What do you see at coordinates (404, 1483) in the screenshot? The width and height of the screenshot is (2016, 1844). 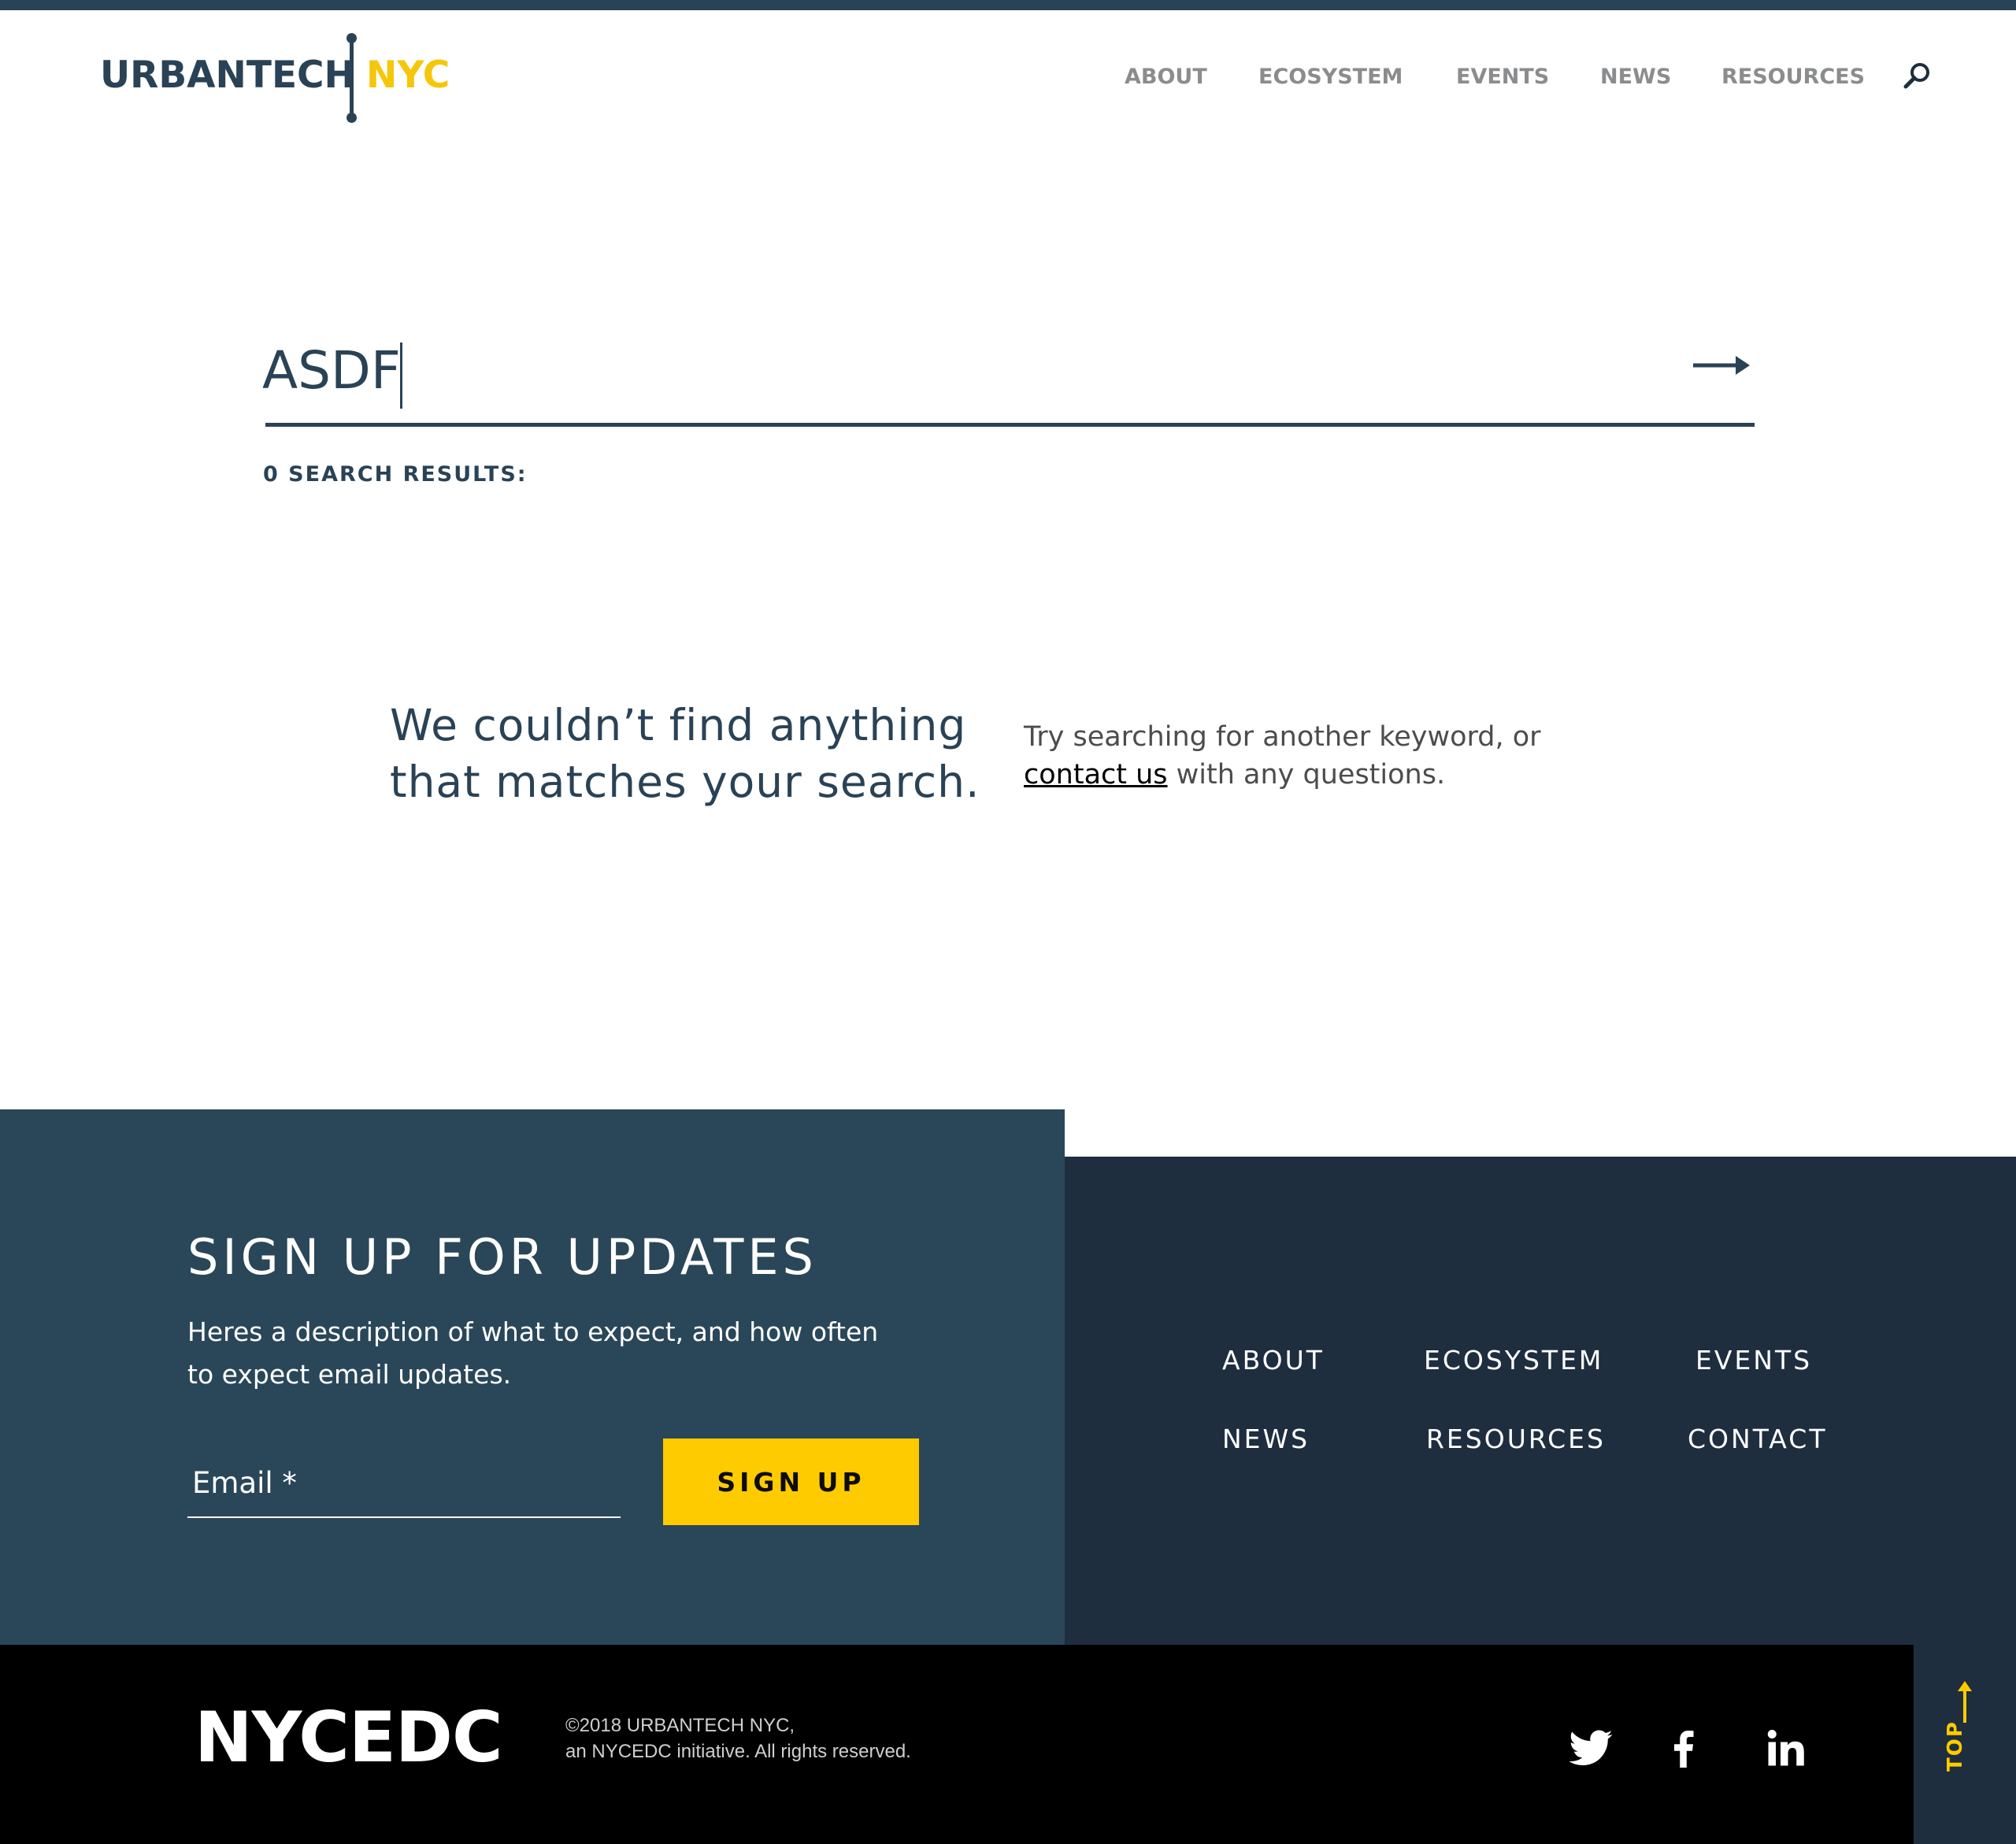 I see `email-field` at bounding box center [404, 1483].